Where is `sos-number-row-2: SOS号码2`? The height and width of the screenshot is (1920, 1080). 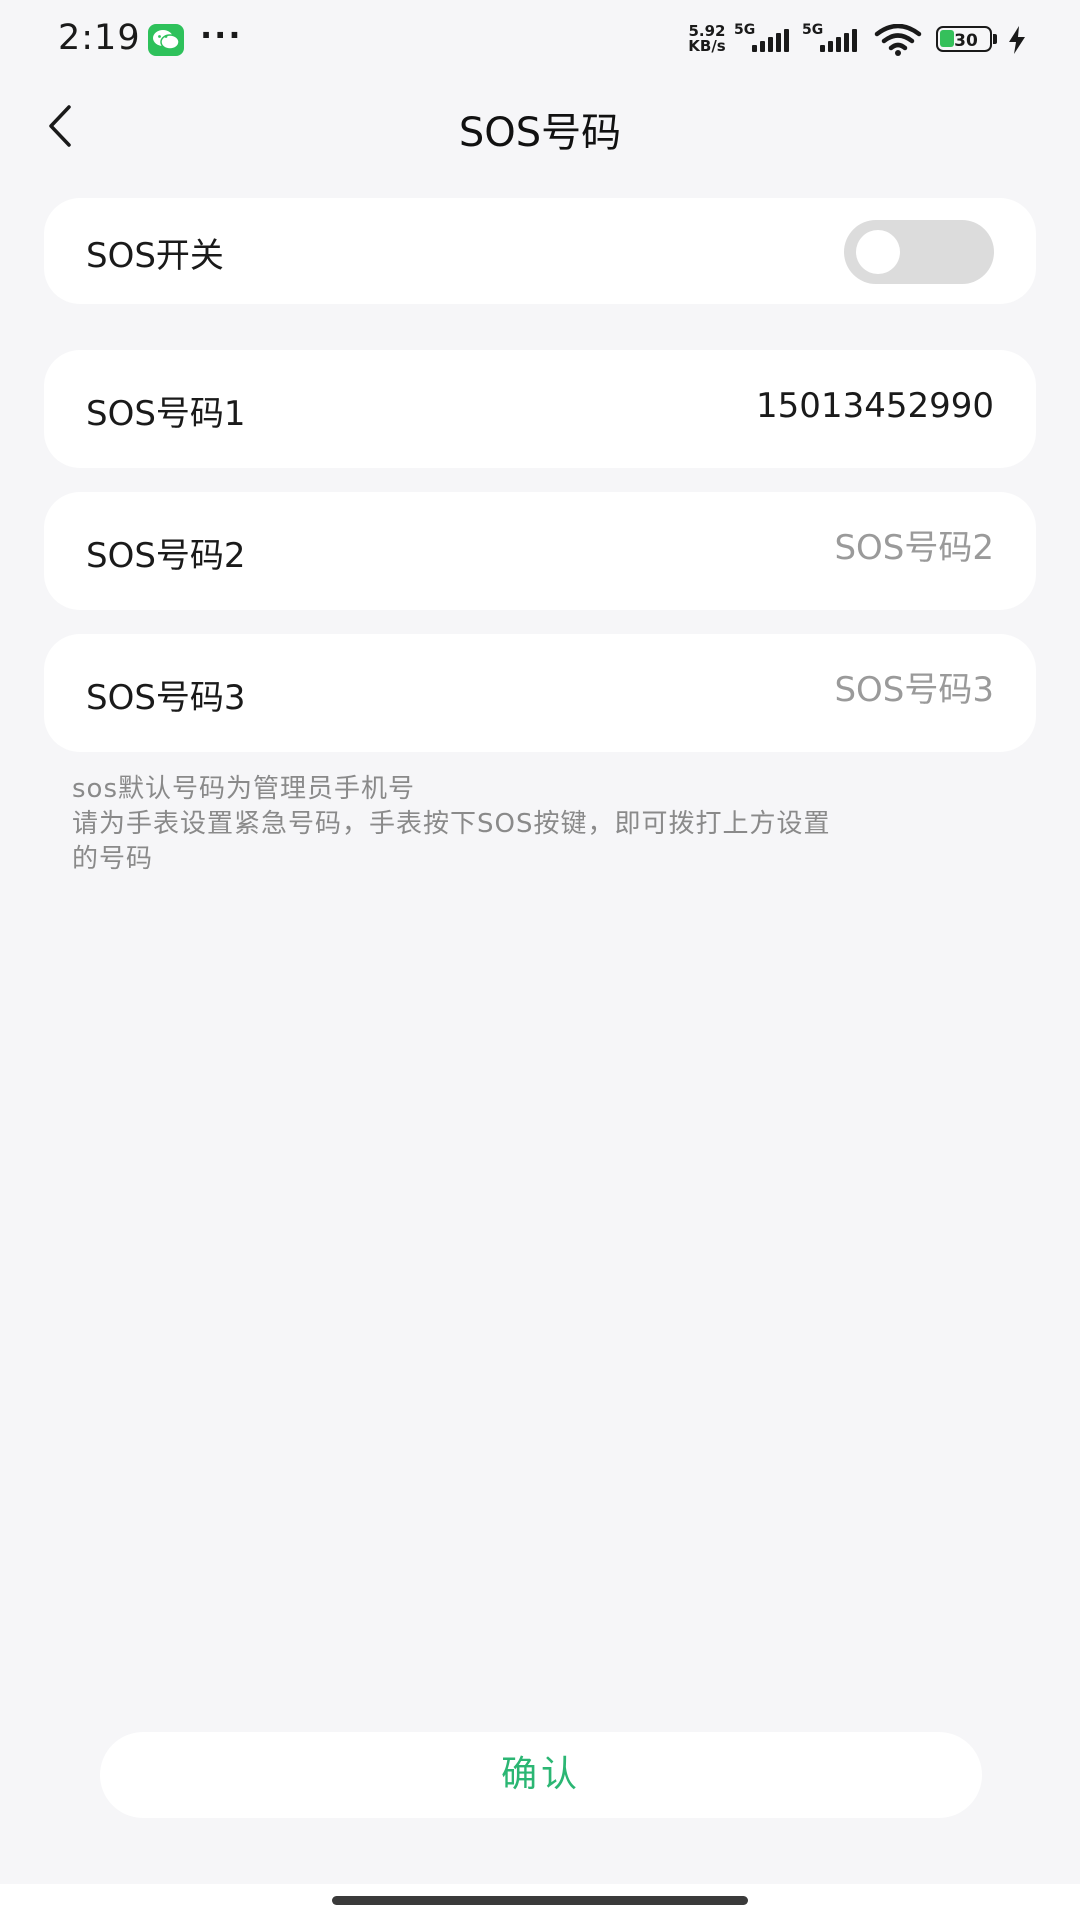
sos-number-row-2: SOS号码2 is located at coordinates (540, 551).